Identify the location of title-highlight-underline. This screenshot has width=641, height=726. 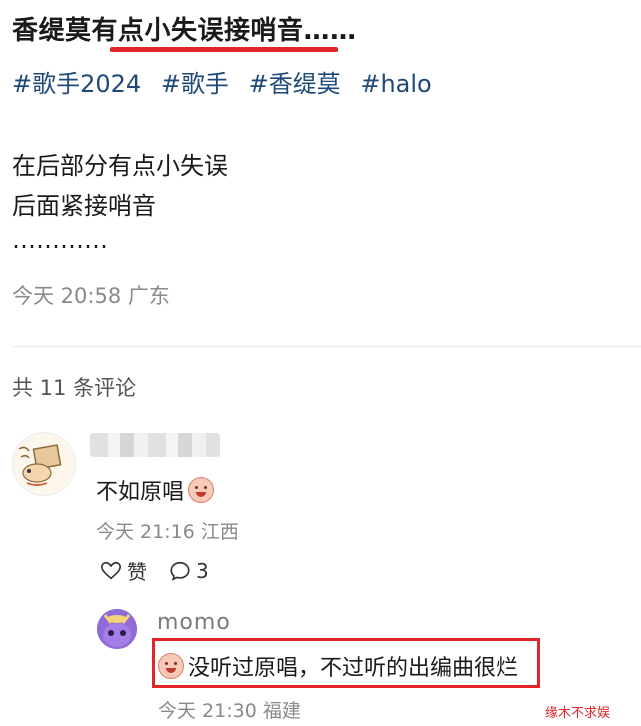
(224, 49).